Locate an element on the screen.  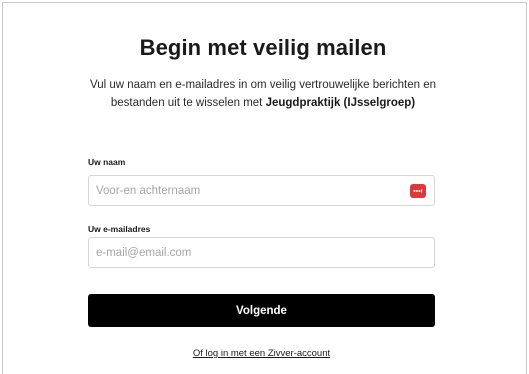
name-field is located at coordinates (261, 190).